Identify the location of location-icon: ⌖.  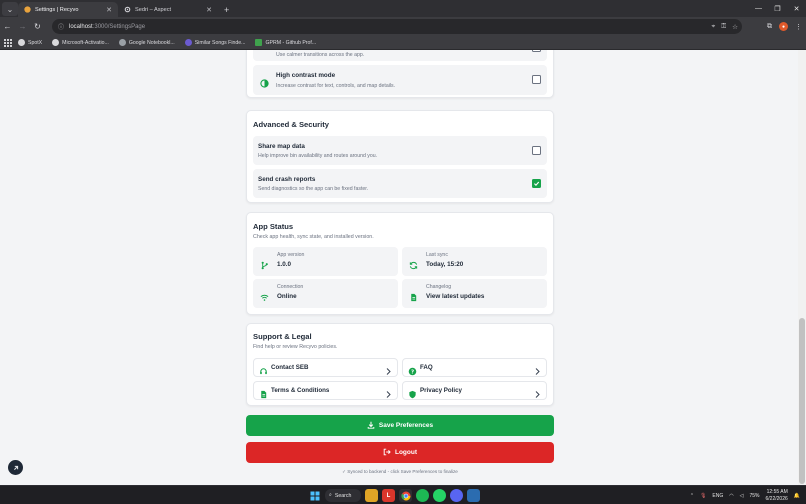
(714, 27).